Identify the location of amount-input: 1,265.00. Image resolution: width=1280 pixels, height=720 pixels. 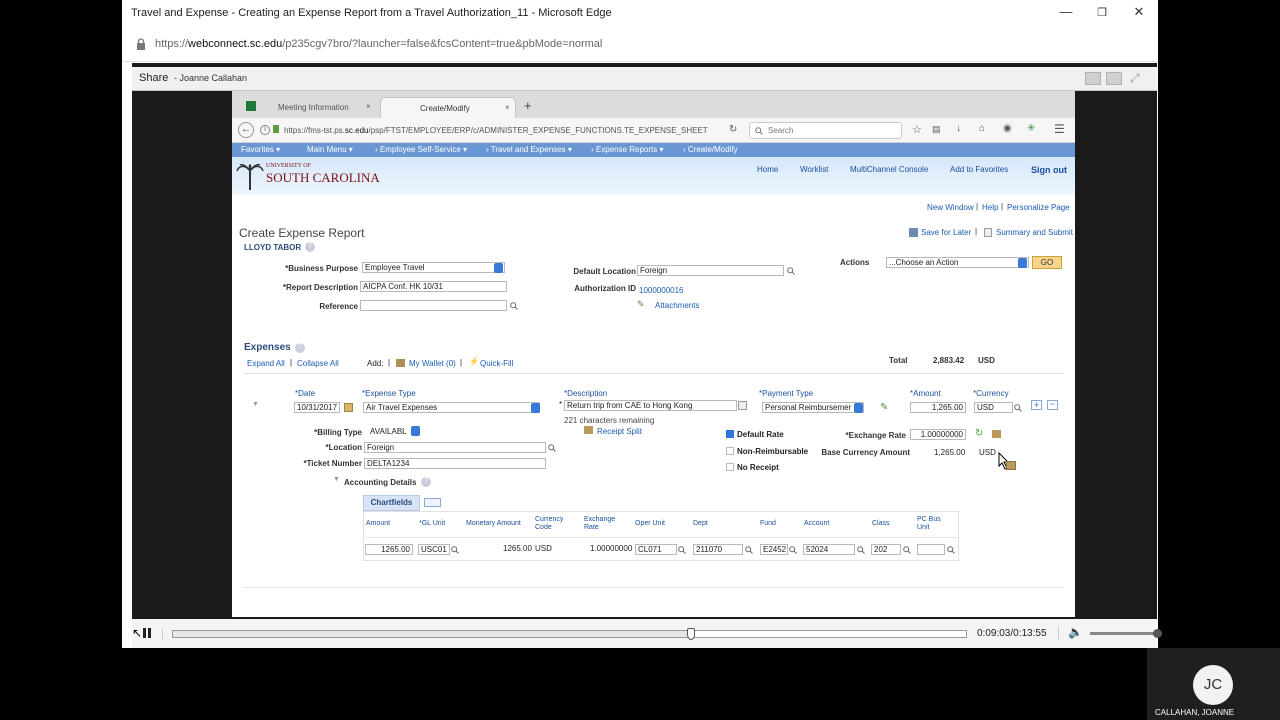
(938, 407).